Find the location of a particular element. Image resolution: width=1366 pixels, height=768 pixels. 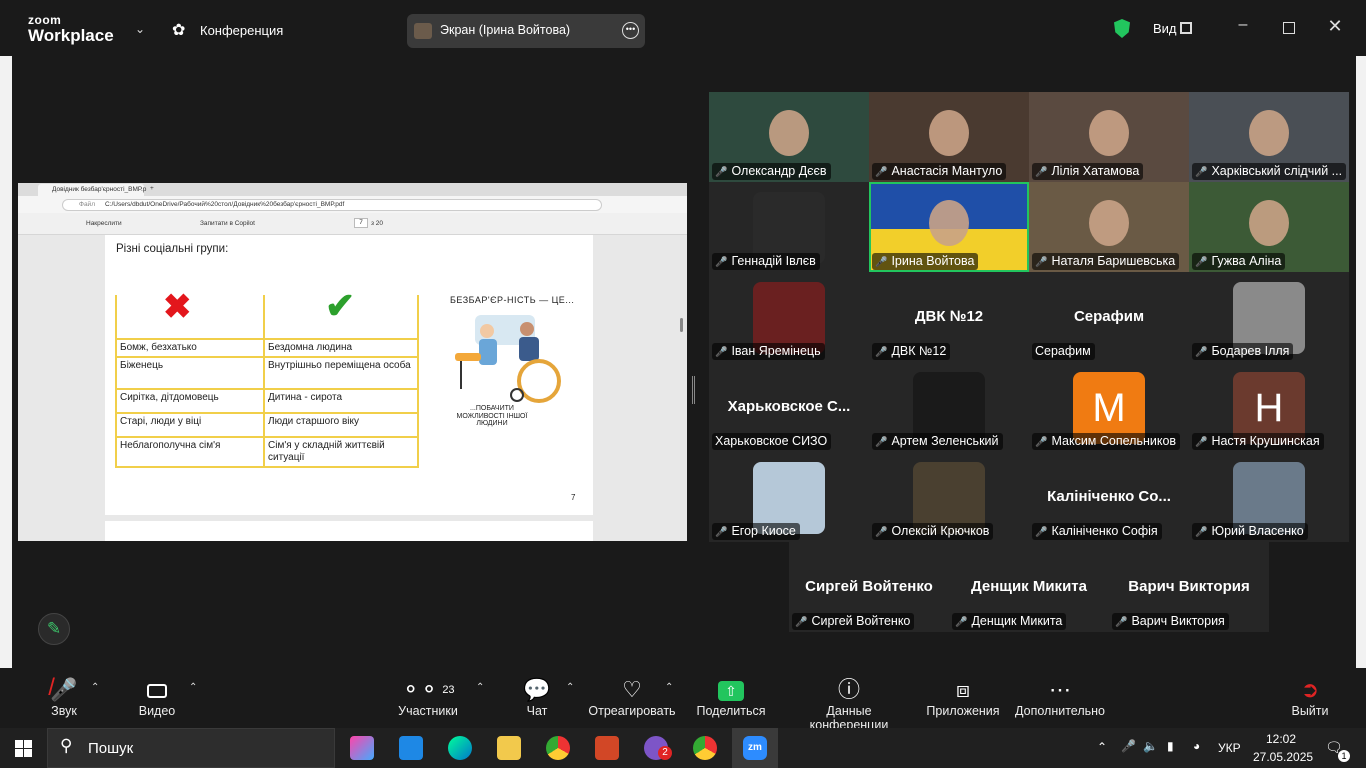

volume-icon: 🔈 is located at coordinates (1150, 746).